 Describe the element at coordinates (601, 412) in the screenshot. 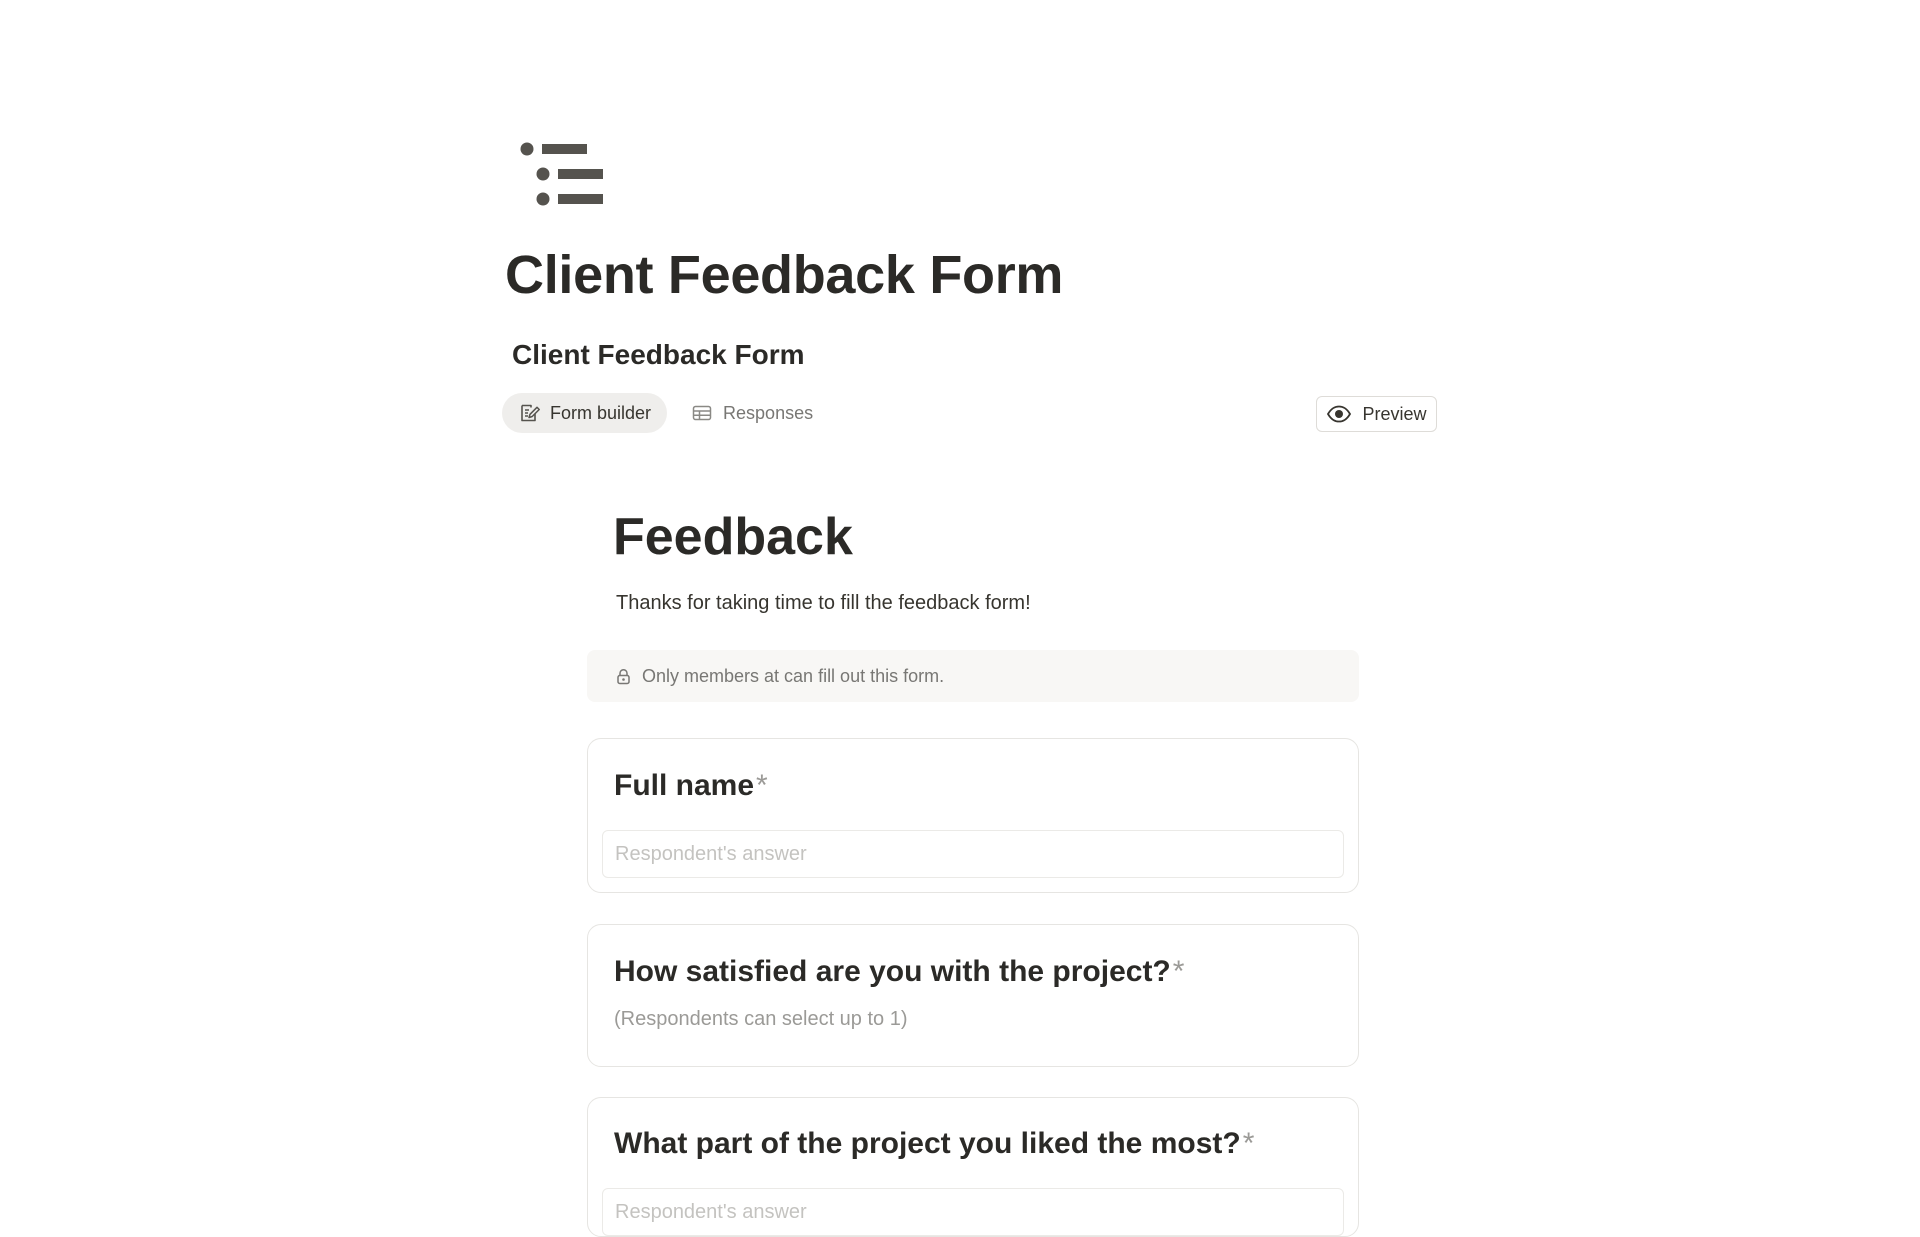

I see `tab-label: Form builder` at that location.